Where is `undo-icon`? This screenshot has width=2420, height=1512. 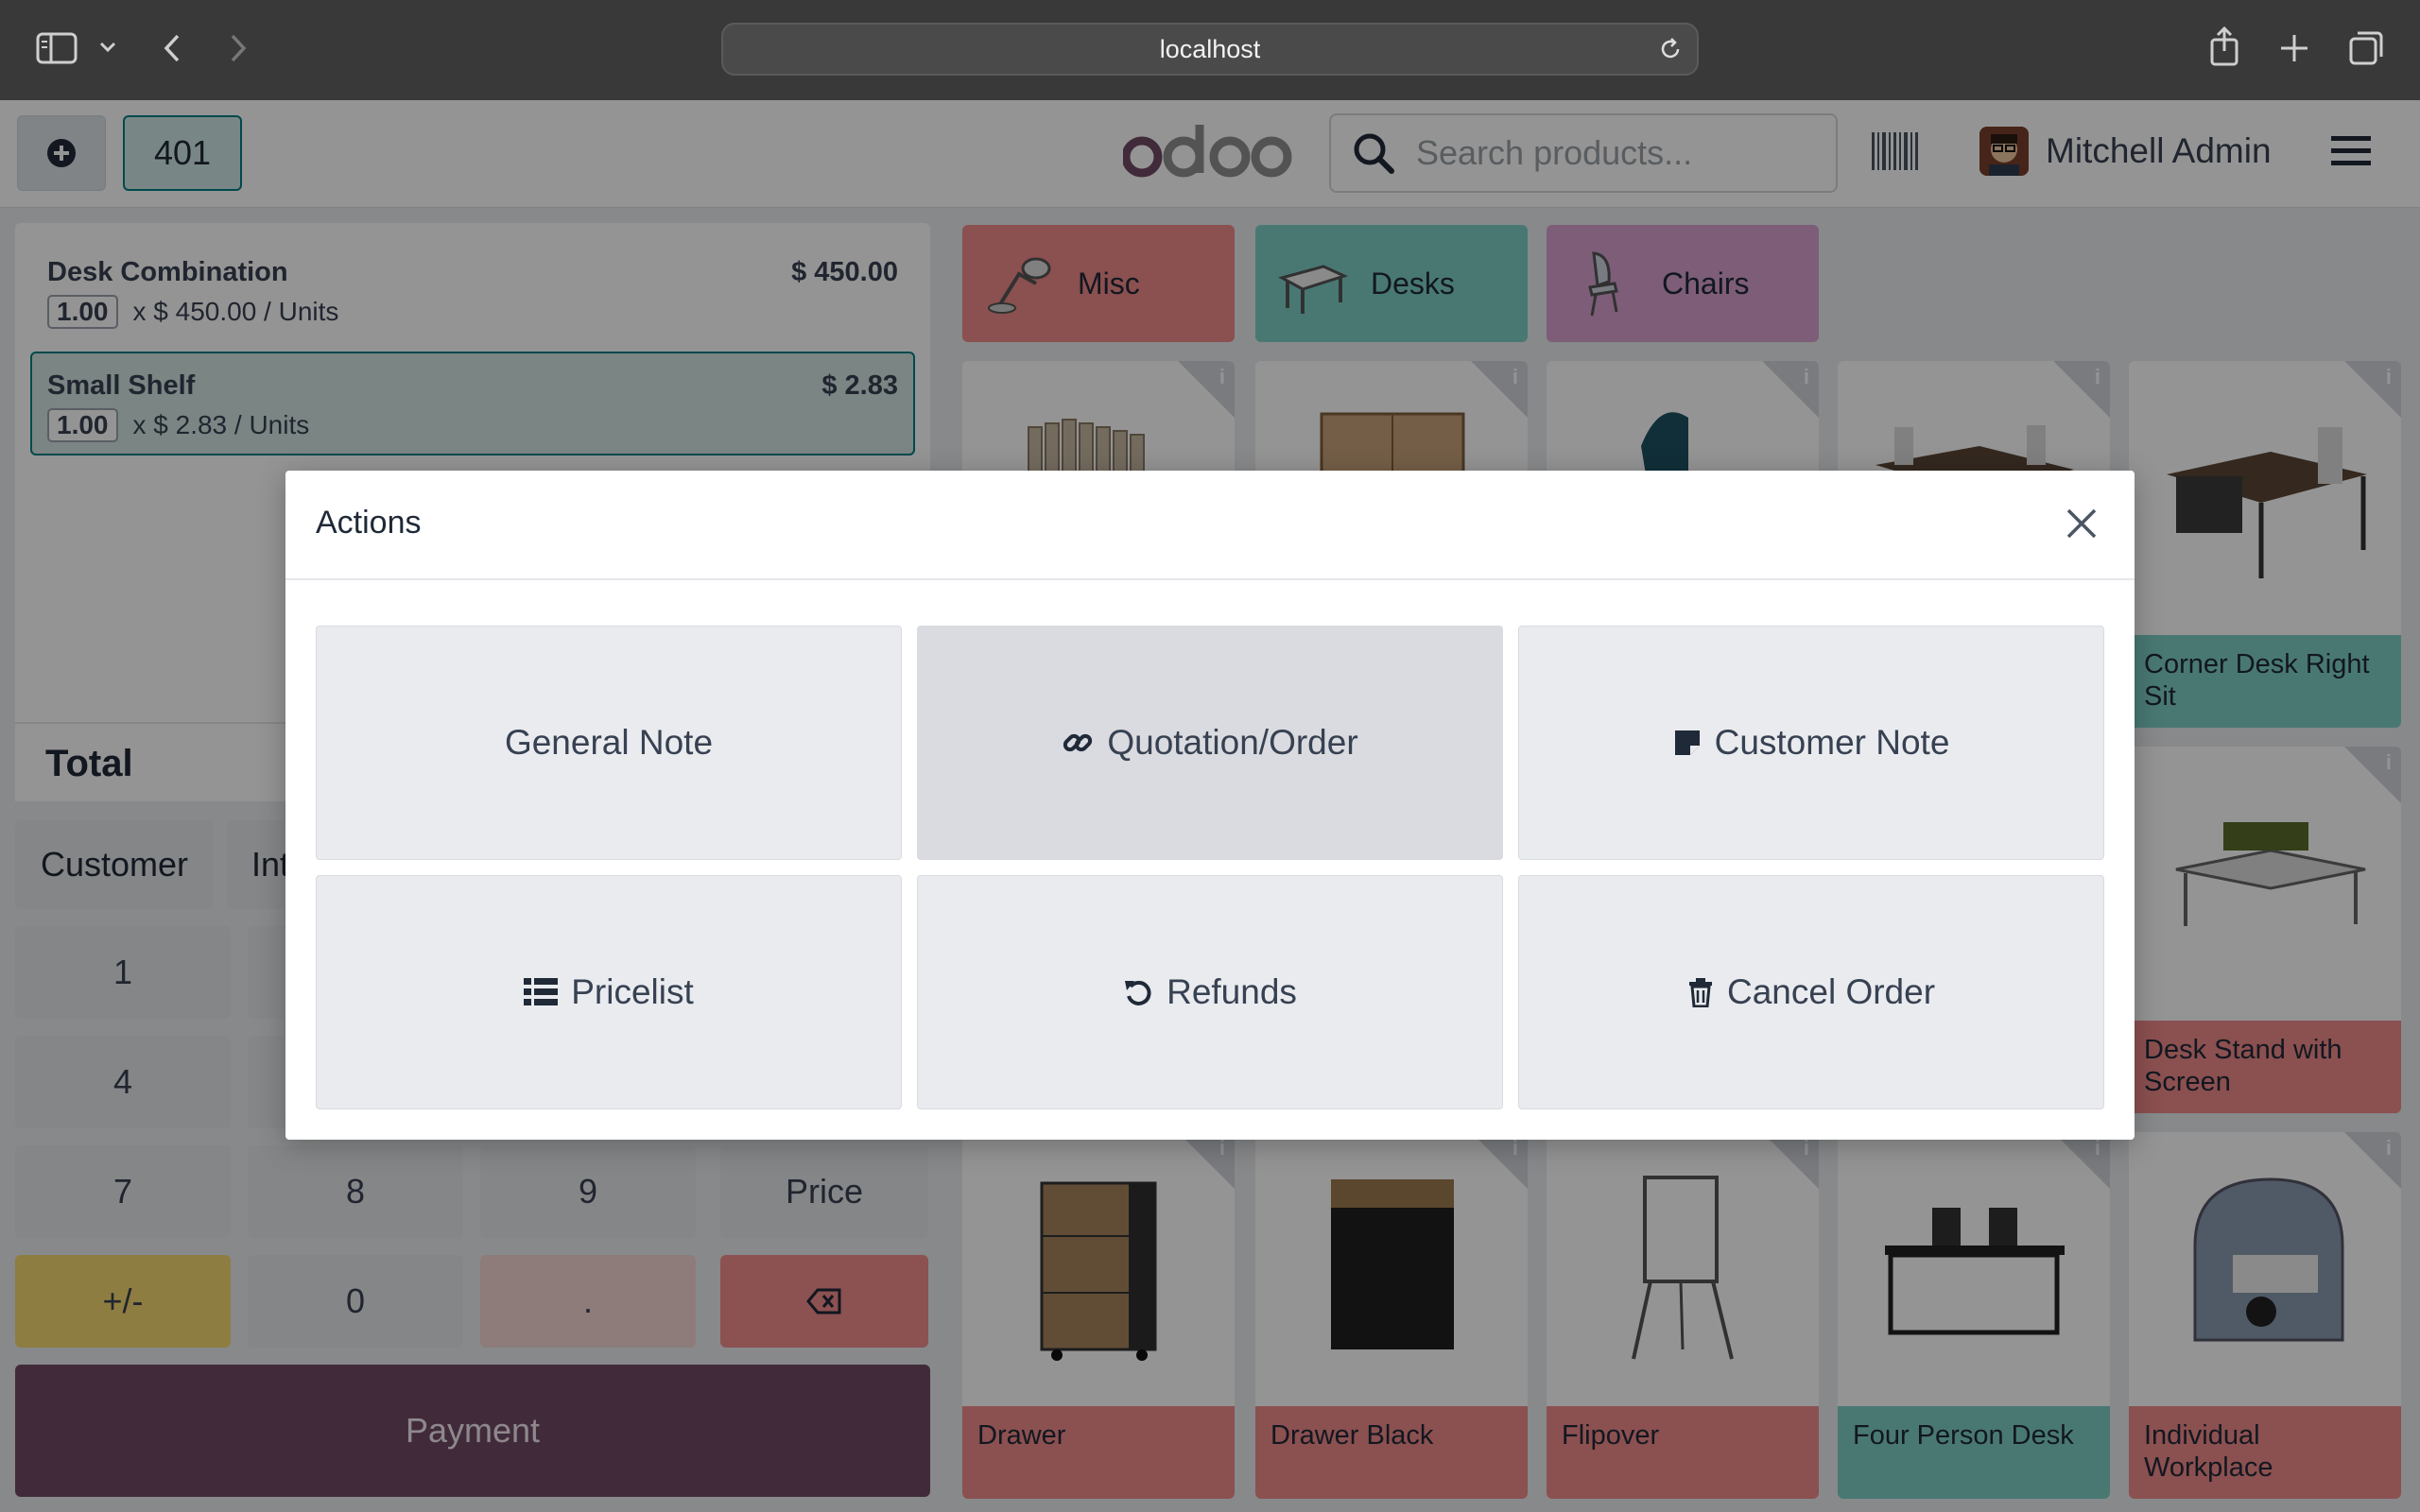
undo-icon is located at coordinates (1138, 992).